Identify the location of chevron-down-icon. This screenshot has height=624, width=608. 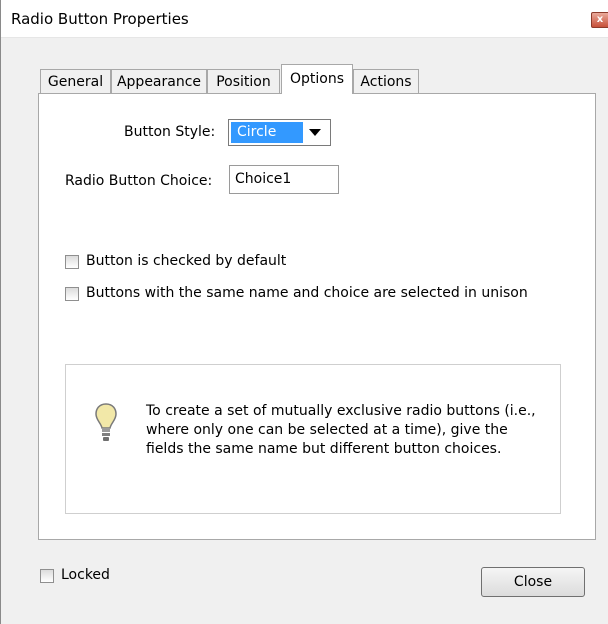
(315, 132).